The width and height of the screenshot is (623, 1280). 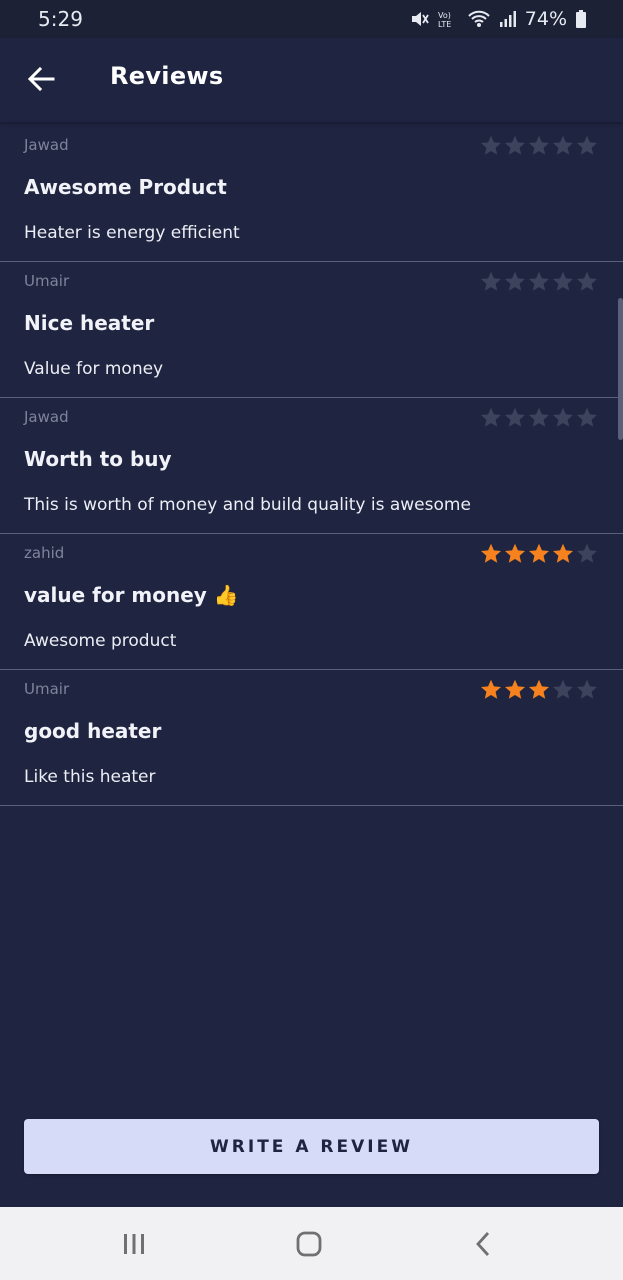 What do you see at coordinates (90, 777) in the screenshot?
I see `review-body: Like this heater` at bounding box center [90, 777].